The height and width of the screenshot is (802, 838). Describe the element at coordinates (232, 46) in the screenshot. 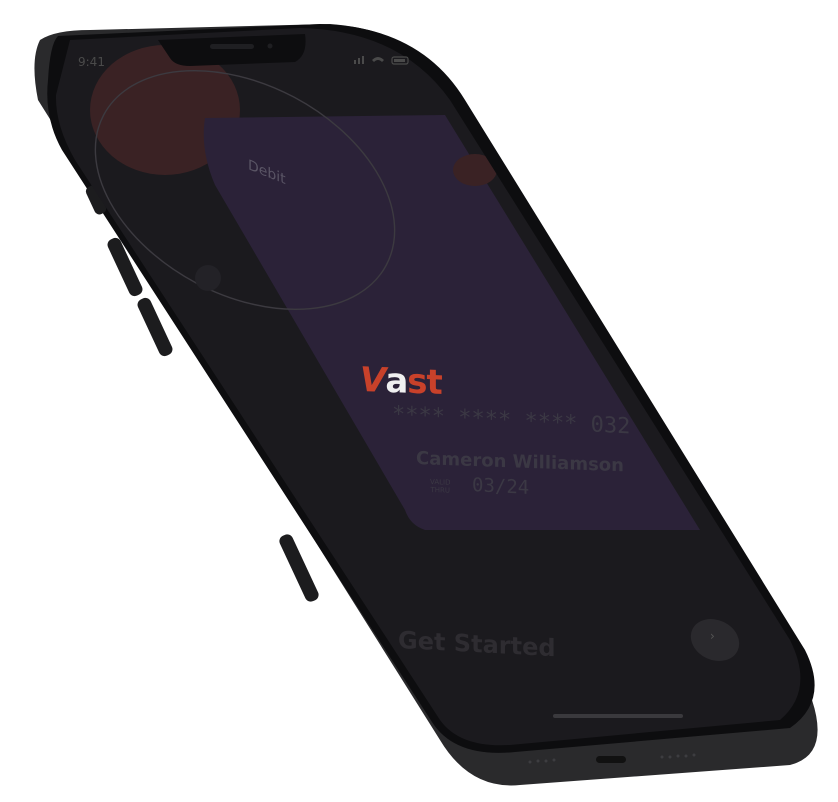

I see `speaker-grille` at that location.